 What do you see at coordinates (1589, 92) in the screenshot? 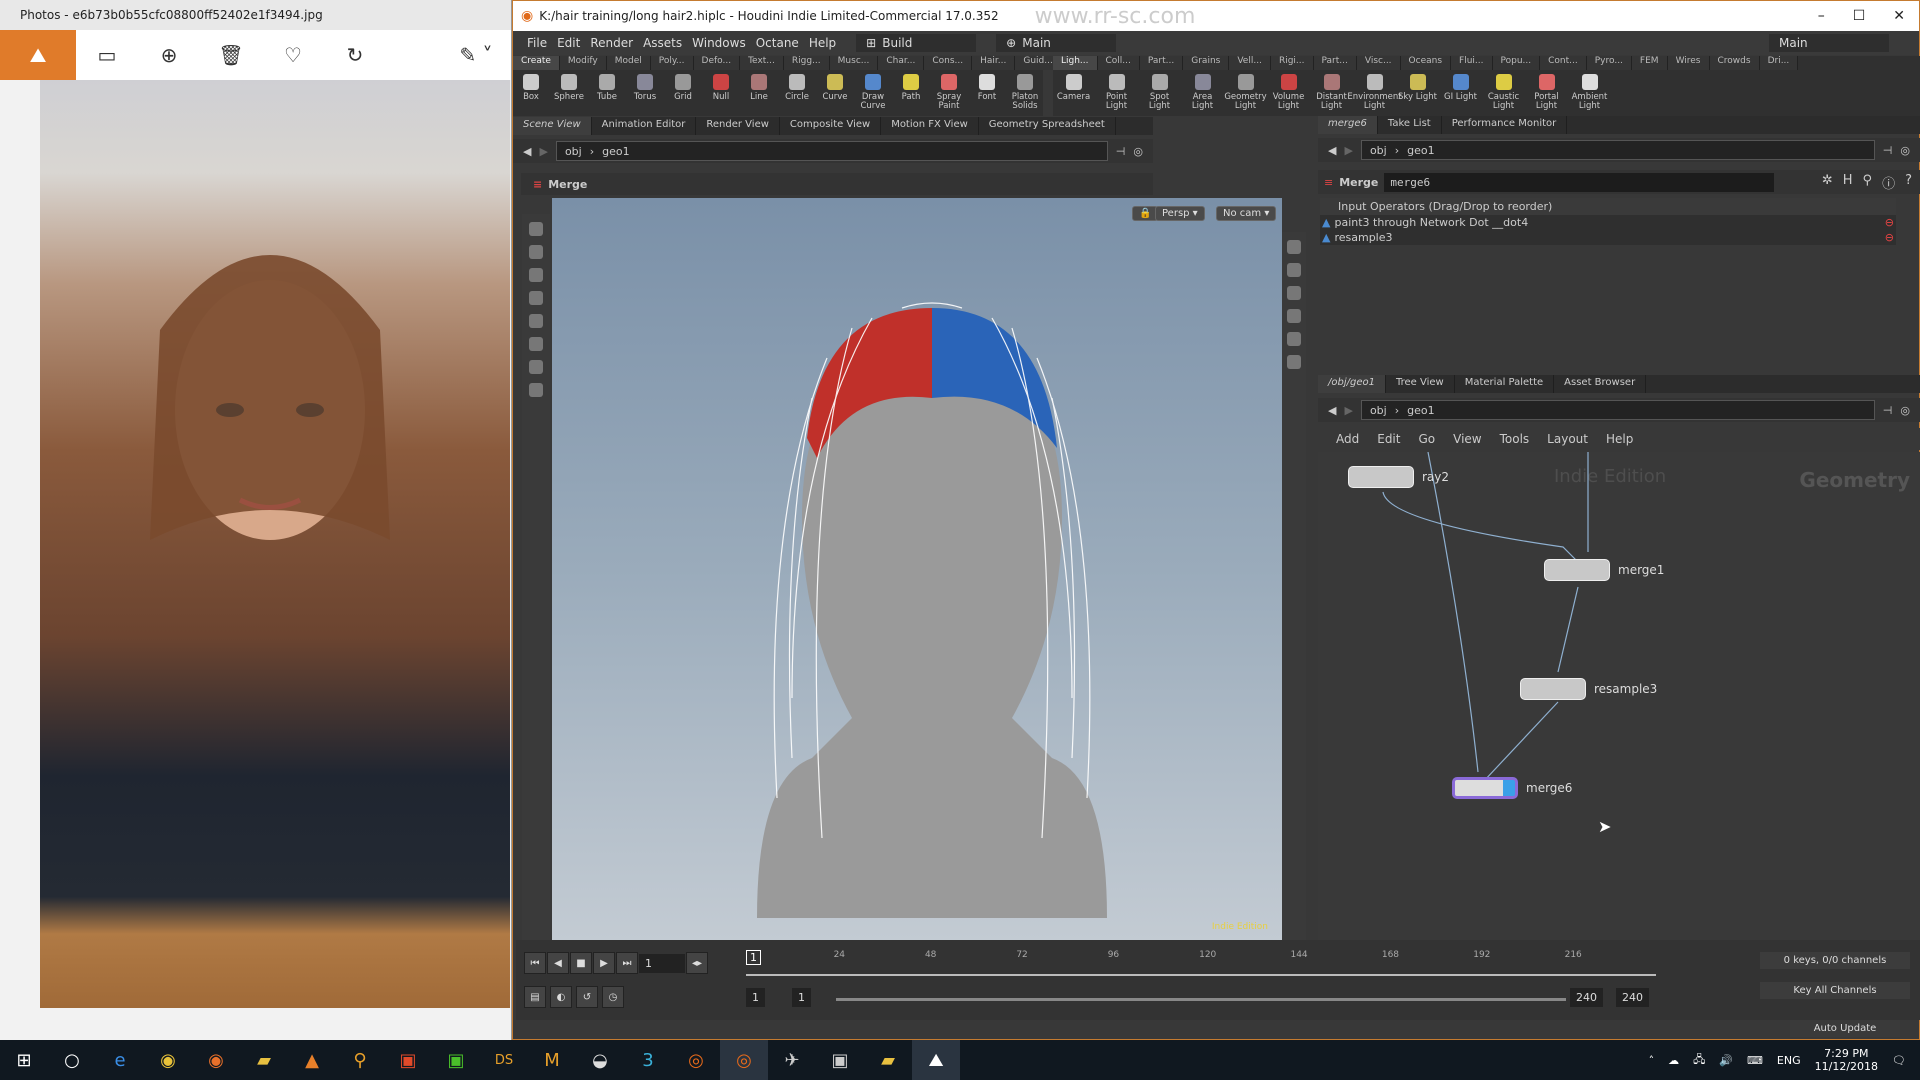
I see `tool-ambient-light: Ambient Light` at bounding box center [1589, 92].